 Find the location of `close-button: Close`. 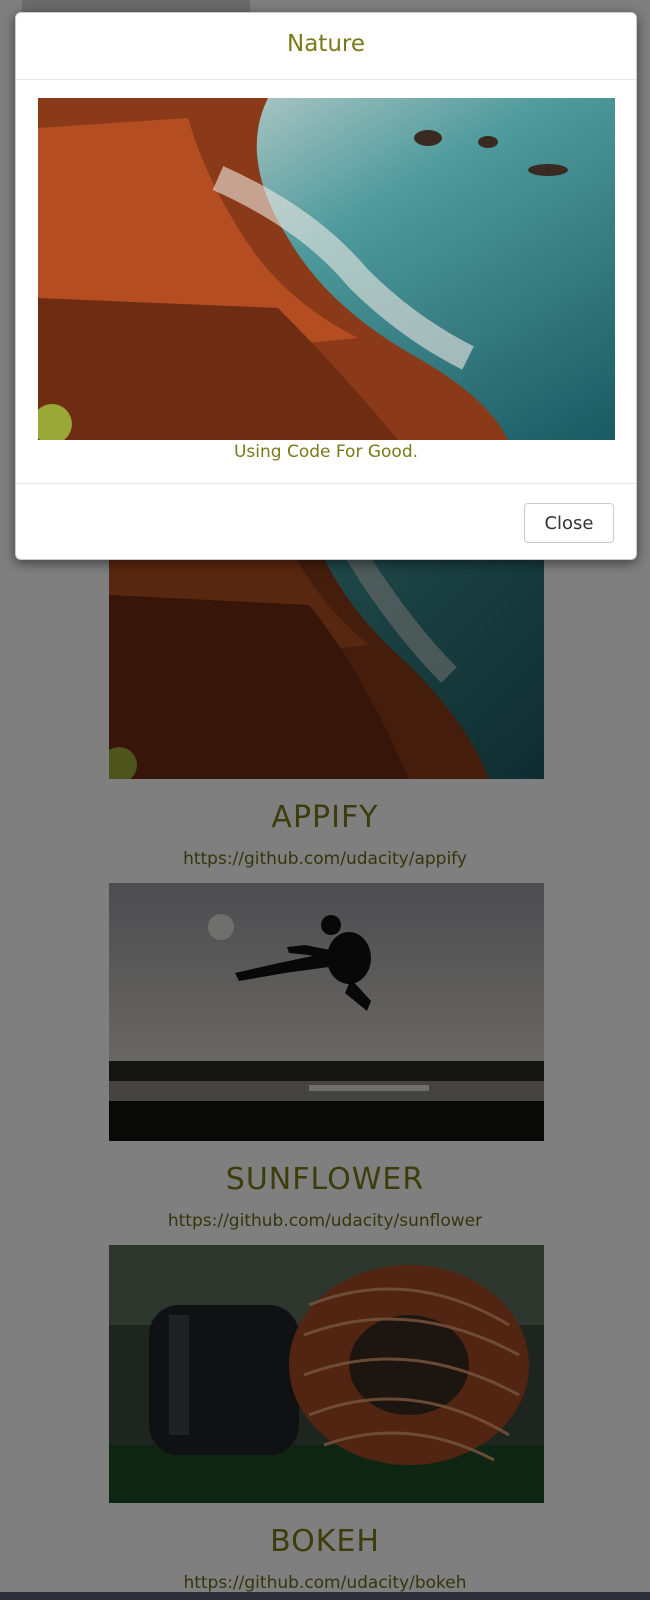

close-button: Close is located at coordinates (569, 523).